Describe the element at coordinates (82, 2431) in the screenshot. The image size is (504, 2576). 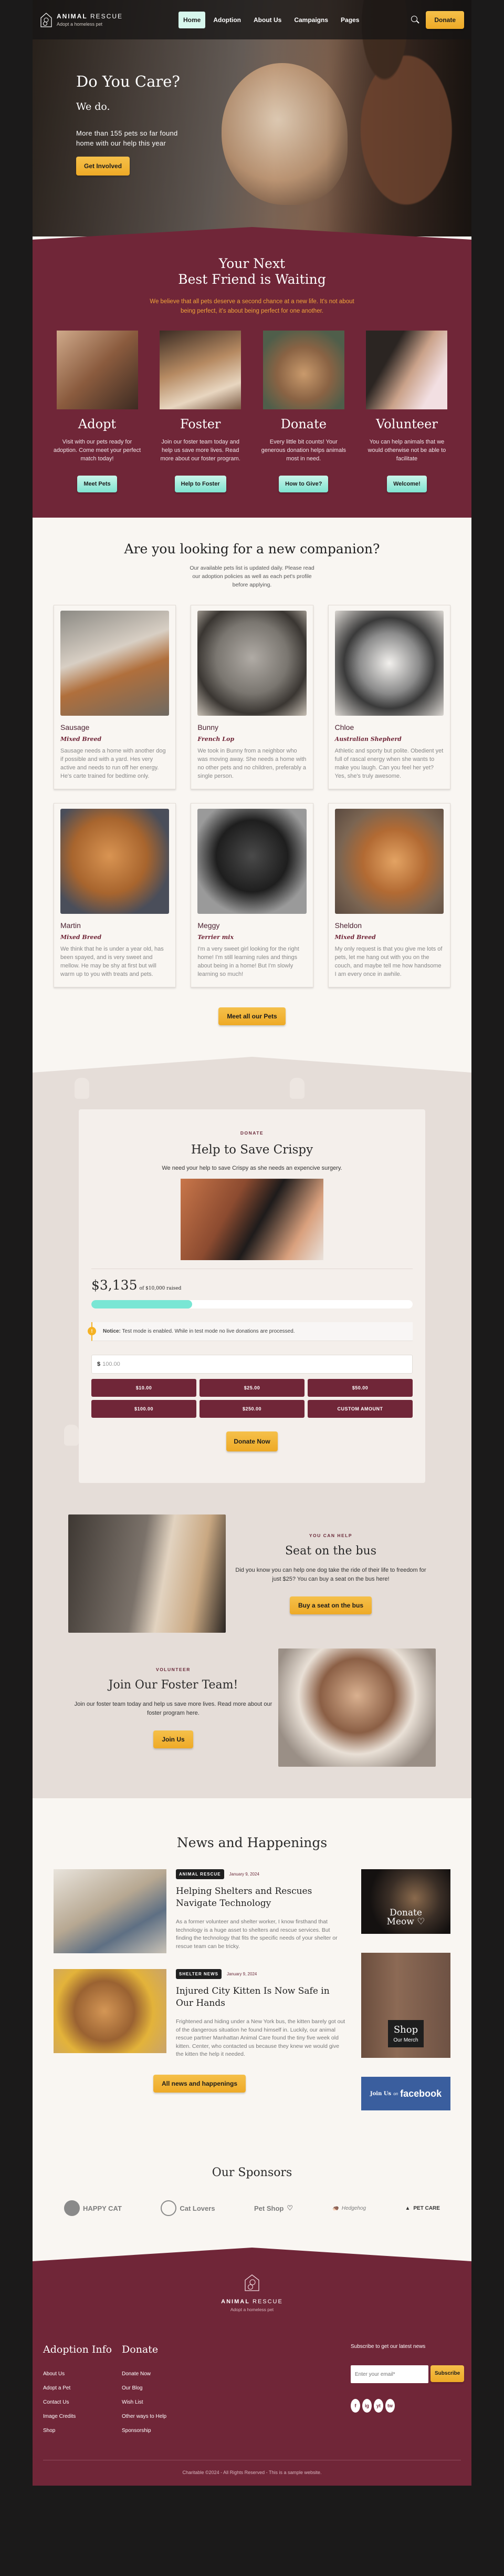
I see `footer-link-shop: Shop` at that location.